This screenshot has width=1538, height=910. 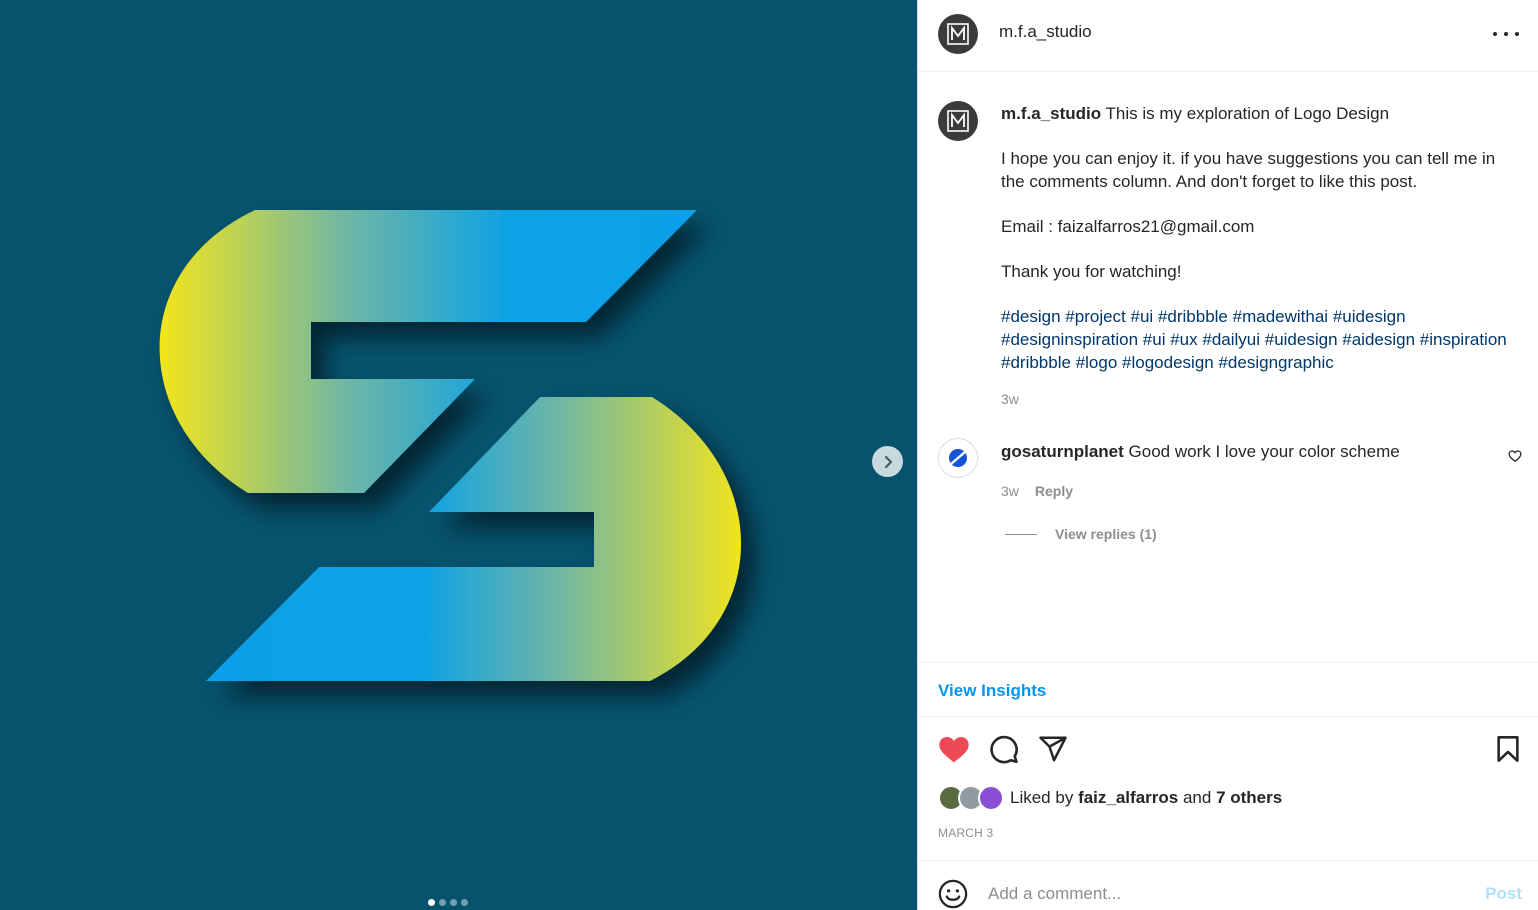 I want to click on add-comment-bar: Post, so click(x=1228, y=885).